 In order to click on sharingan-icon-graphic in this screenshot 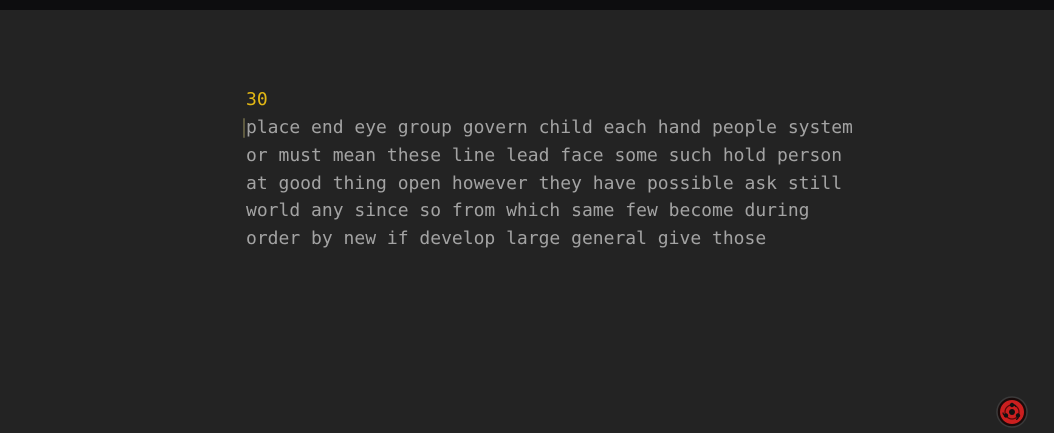, I will do `click(1012, 412)`.